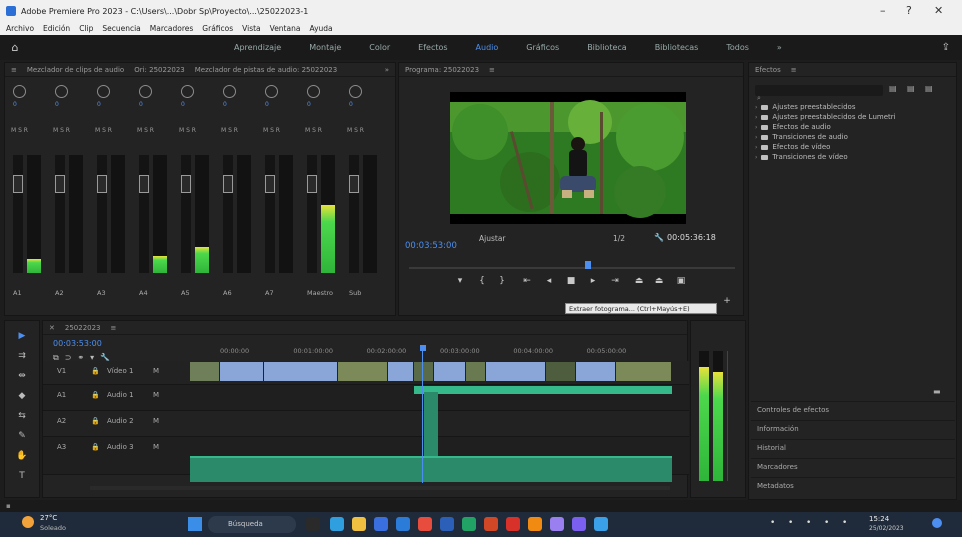 The width and height of the screenshot is (962, 537). I want to click on excel-icon, so click(469, 524).